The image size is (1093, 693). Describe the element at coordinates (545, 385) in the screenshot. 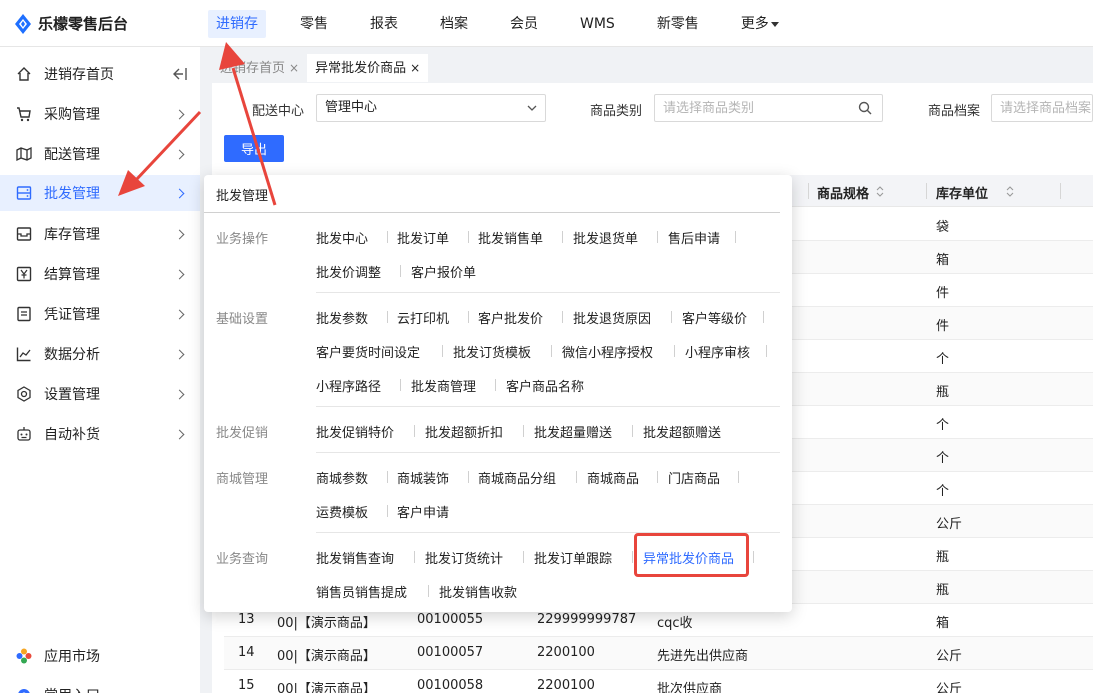

I see `menu-customer-product-name: 客户商品名称` at that location.